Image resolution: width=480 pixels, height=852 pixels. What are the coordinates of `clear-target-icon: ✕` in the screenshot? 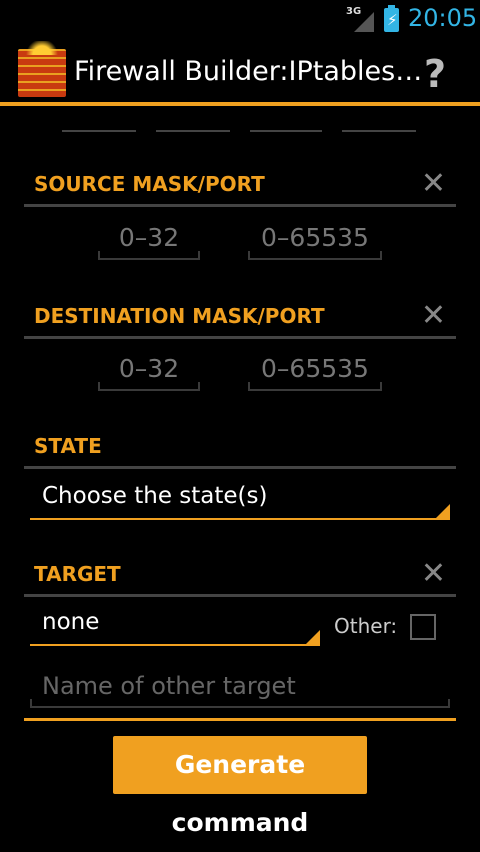 It's located at (433, 573).